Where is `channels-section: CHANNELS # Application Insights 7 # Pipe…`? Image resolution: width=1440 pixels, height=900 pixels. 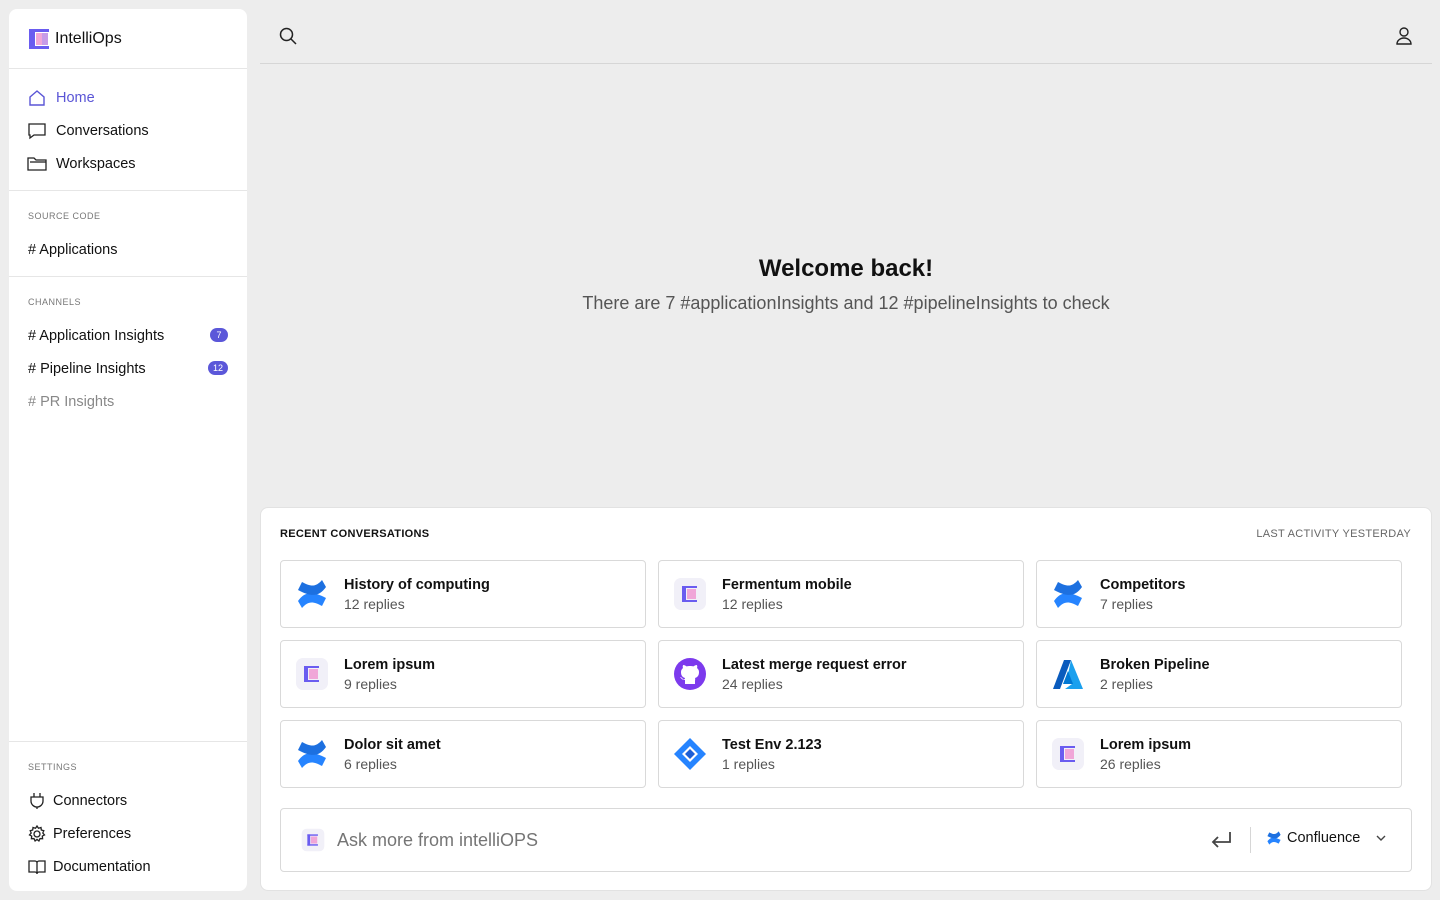
channels-section: CHANNELS # Application Insights 7 # Pipe… is located at coordinates (128, 352).